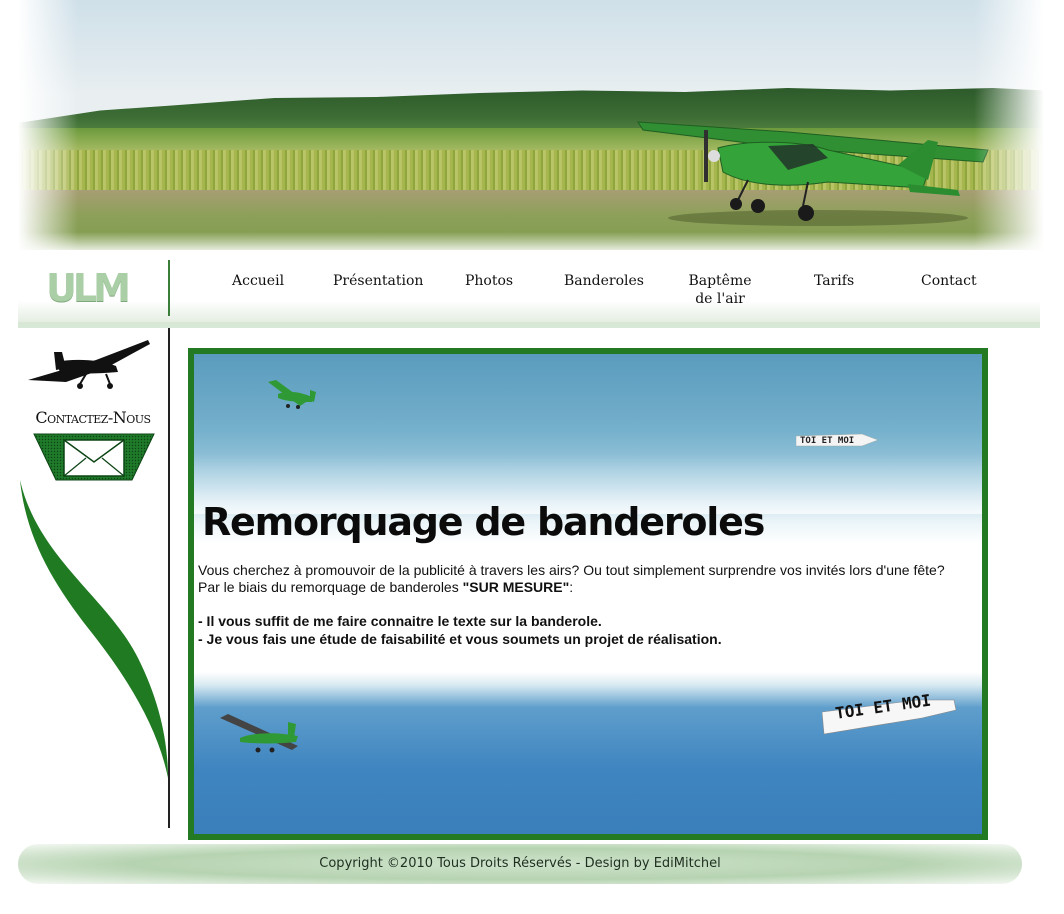 This screenshot has height=914, width=1064. I want to click on contact-us-link: Contactez-Nous, so click(93, 417).